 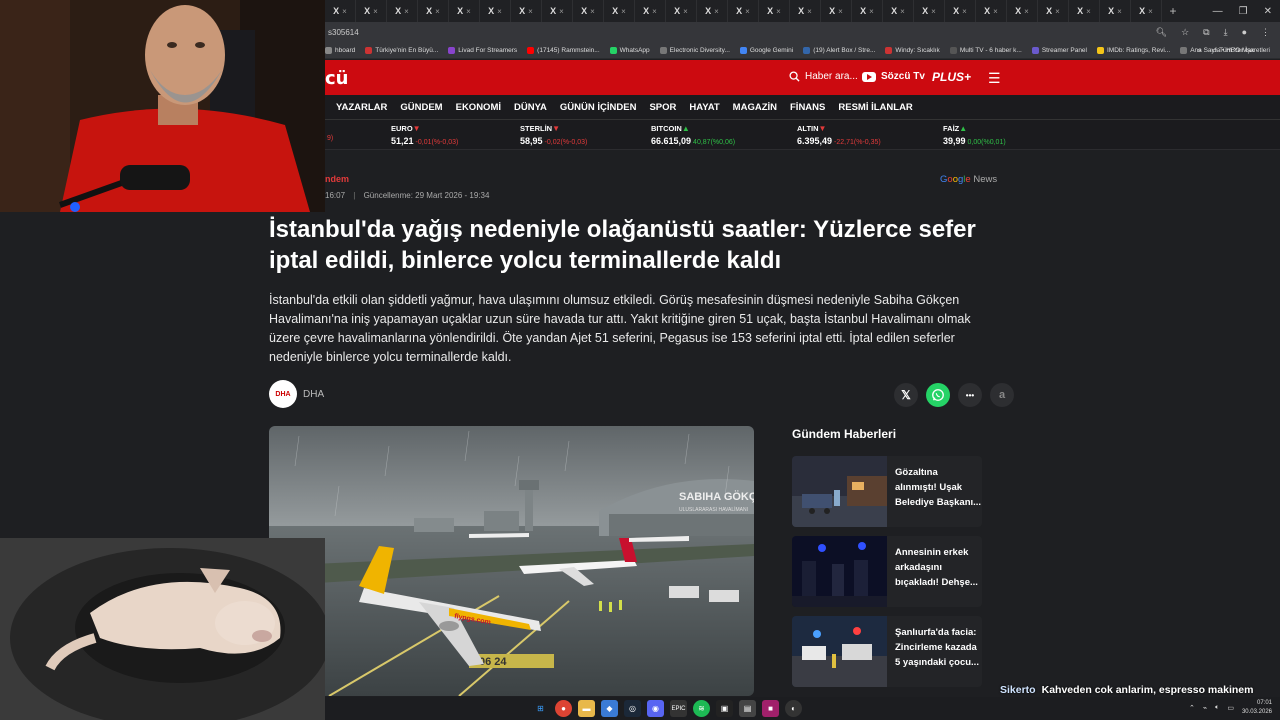 What do you see at coordinates (839, 135) in the screenshot?
I see `ticker-item: ALTIN▼ 6.395,49 -22,71(%-0,35)` at bounding box center [839, 135].